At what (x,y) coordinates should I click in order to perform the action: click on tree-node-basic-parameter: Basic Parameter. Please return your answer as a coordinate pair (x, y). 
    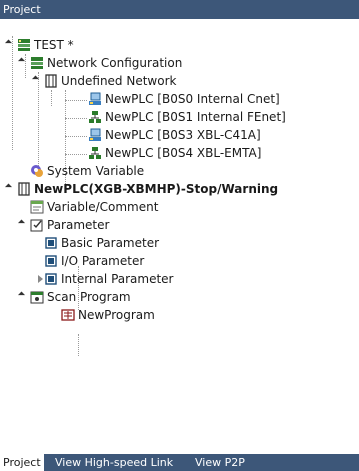
    Looking at the image, I should click on (100, 243).